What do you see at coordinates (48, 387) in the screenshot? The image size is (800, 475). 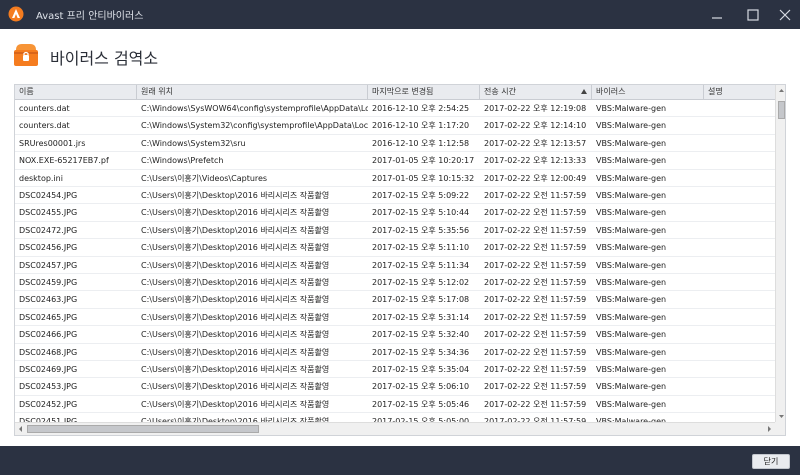 I see `cell-name: DSC02453.JPG` at bounding box center [48, 387].